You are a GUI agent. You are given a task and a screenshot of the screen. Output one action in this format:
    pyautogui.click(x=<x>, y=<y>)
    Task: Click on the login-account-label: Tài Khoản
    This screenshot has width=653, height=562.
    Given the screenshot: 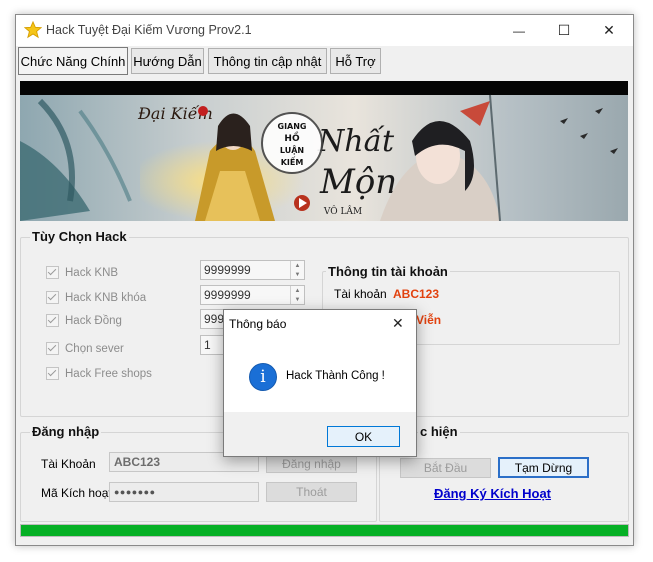 What is the action you would take?
    pyautogui.click(x=68, y=464)
    